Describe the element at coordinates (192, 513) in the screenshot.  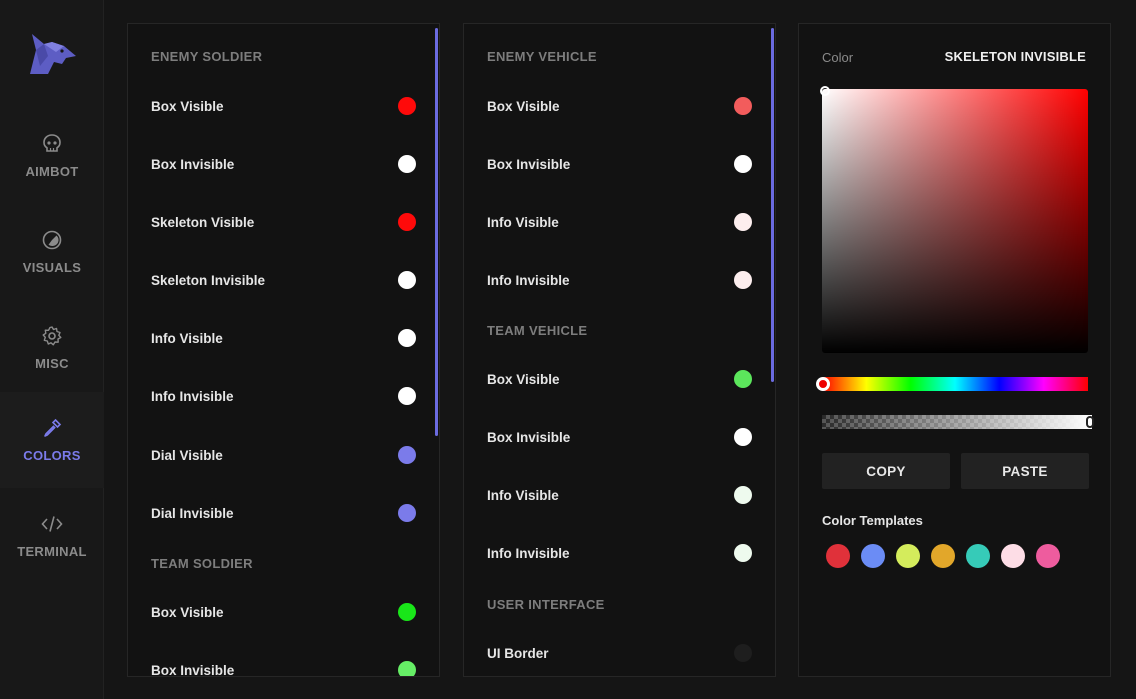
I see `row-label: Dial Invisible` at that location.